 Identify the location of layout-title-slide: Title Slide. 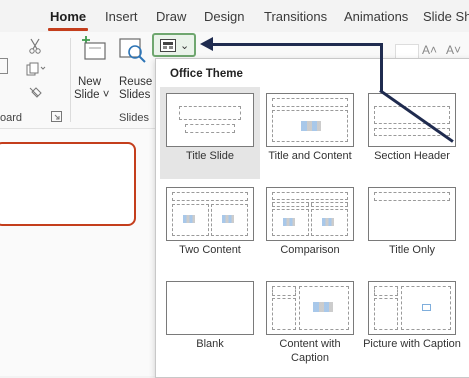
(210, 133).